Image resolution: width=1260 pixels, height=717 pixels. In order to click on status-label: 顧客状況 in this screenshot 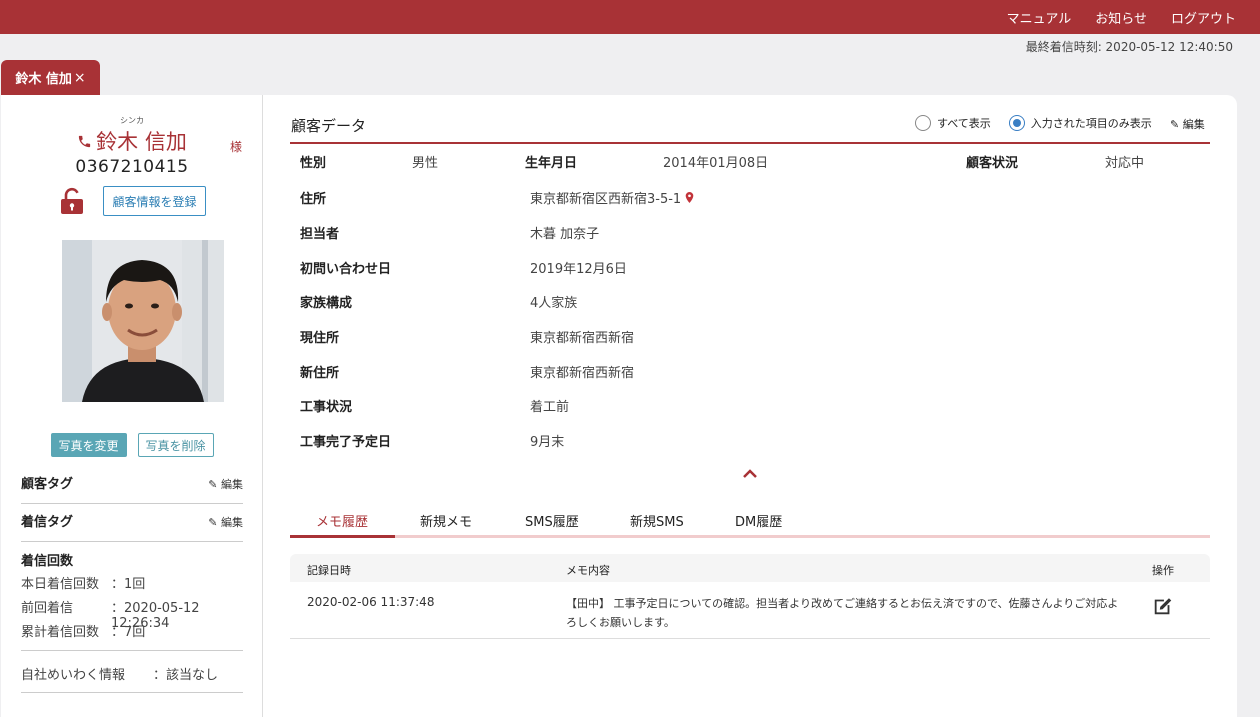, I will do `click(992, 163)`.